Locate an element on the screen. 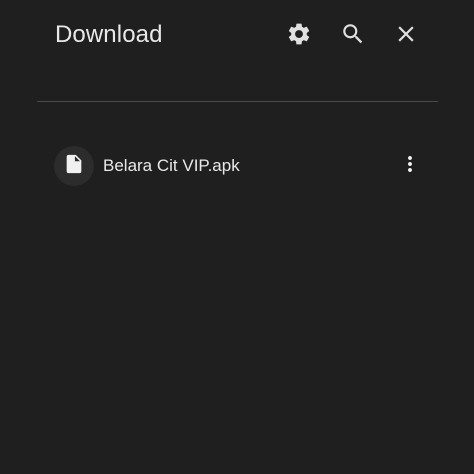  settings-button is located at coordinates (299, 34).